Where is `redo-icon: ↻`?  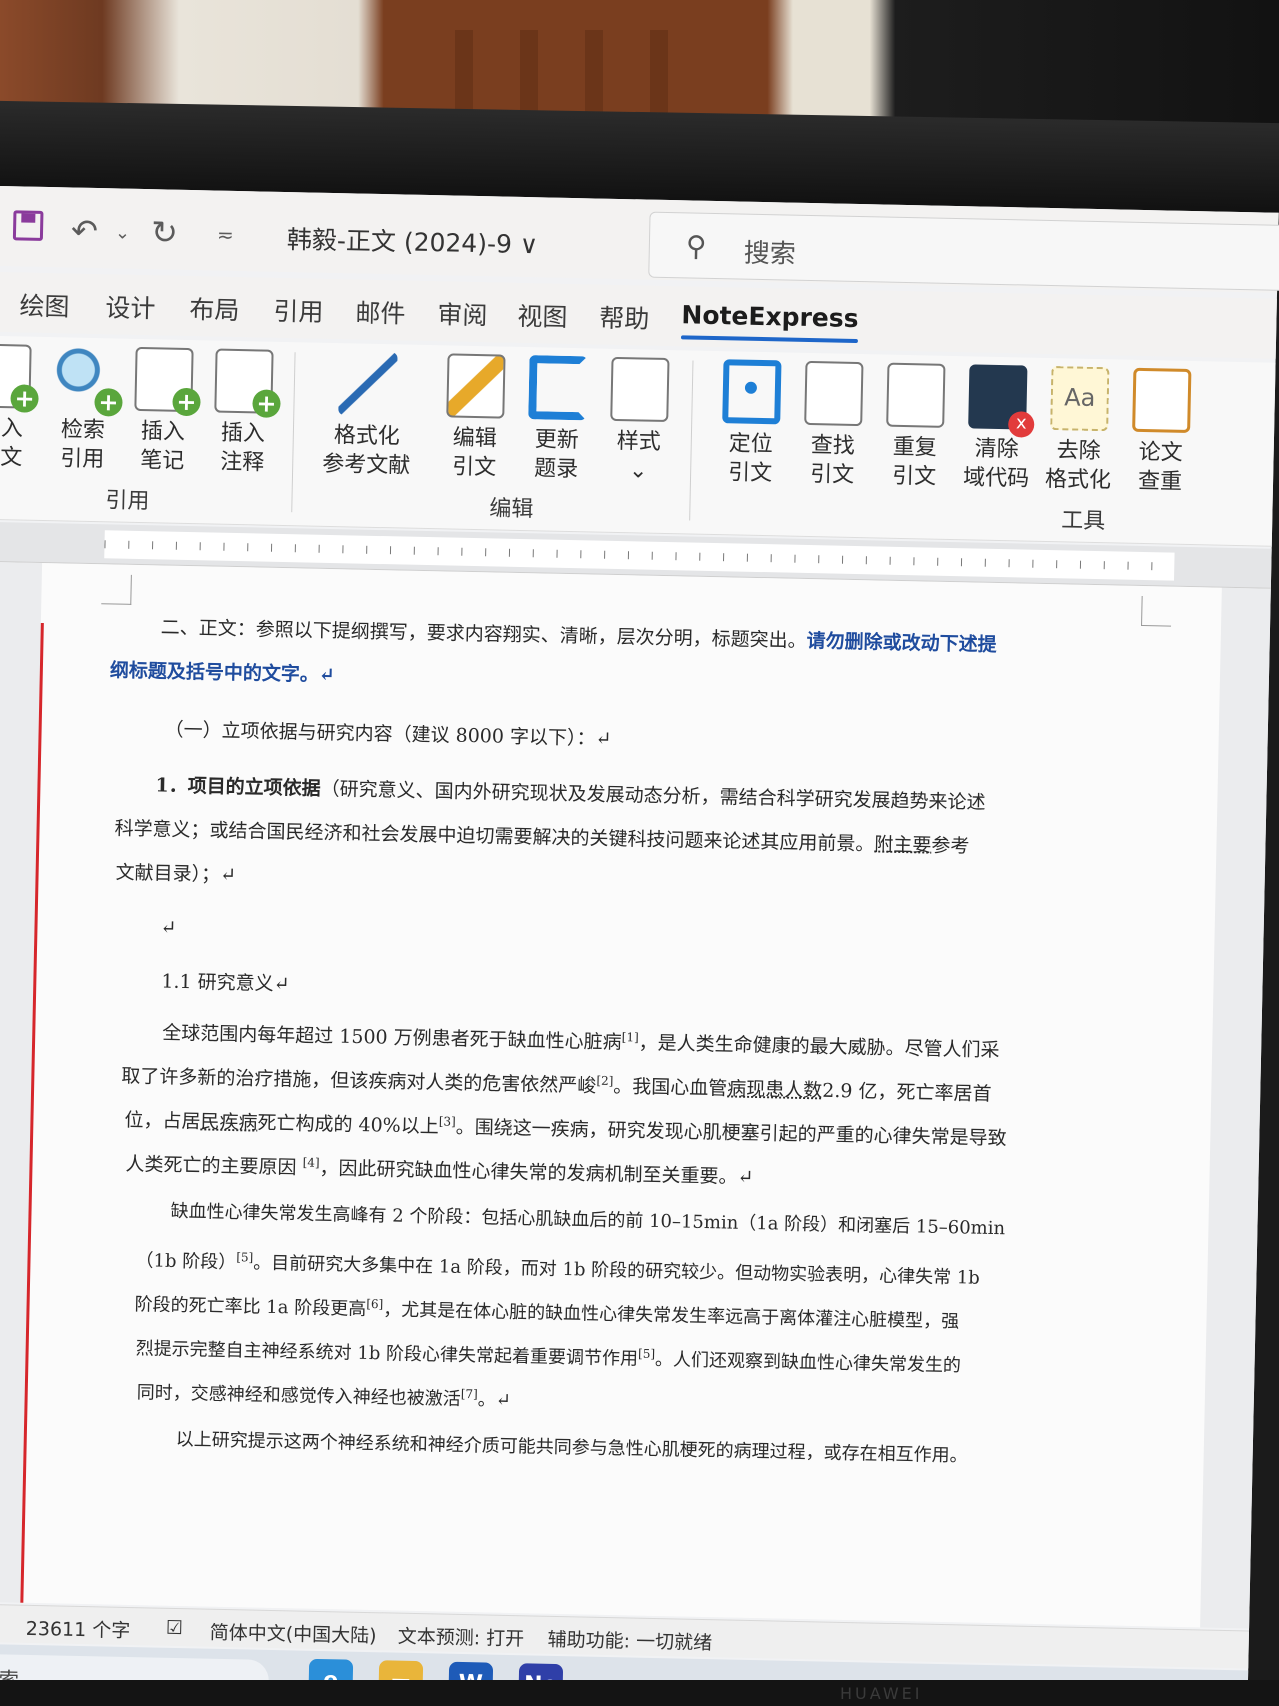
redo-icon: ↻ is located at coordinates (165, 232).